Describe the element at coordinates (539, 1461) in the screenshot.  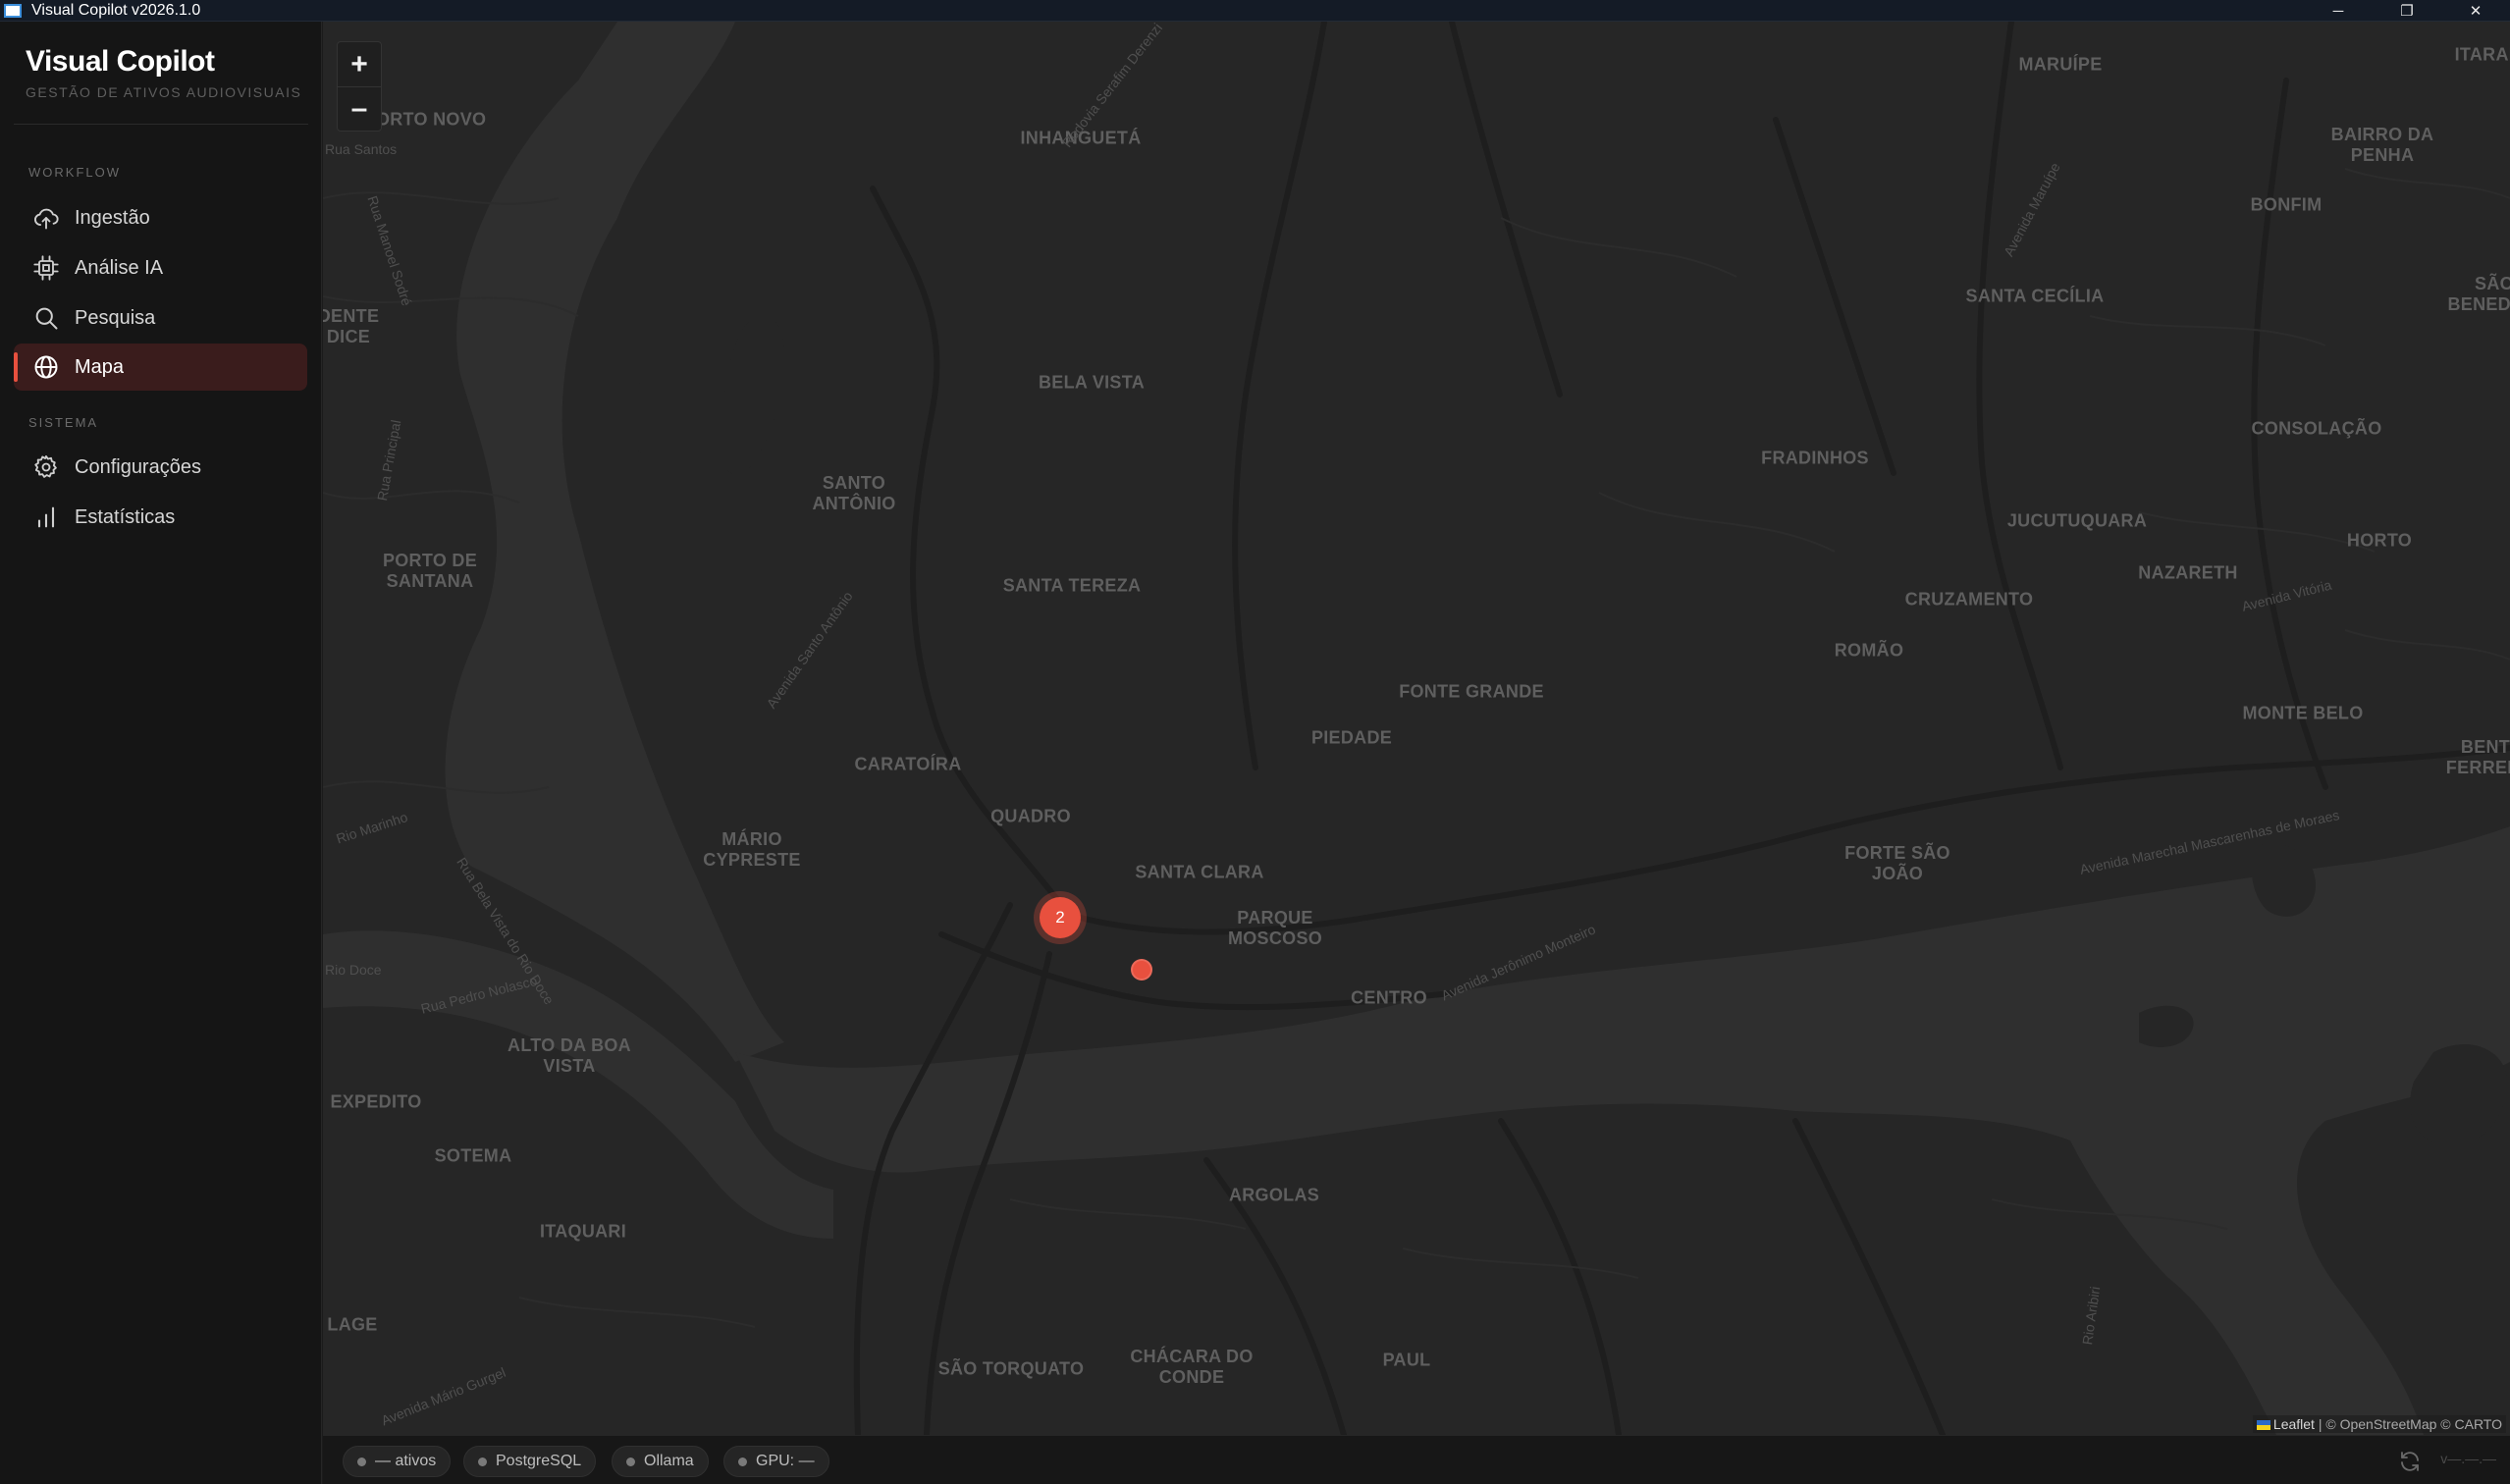
I see `status-pill-label: PostgreSQL` at that location.